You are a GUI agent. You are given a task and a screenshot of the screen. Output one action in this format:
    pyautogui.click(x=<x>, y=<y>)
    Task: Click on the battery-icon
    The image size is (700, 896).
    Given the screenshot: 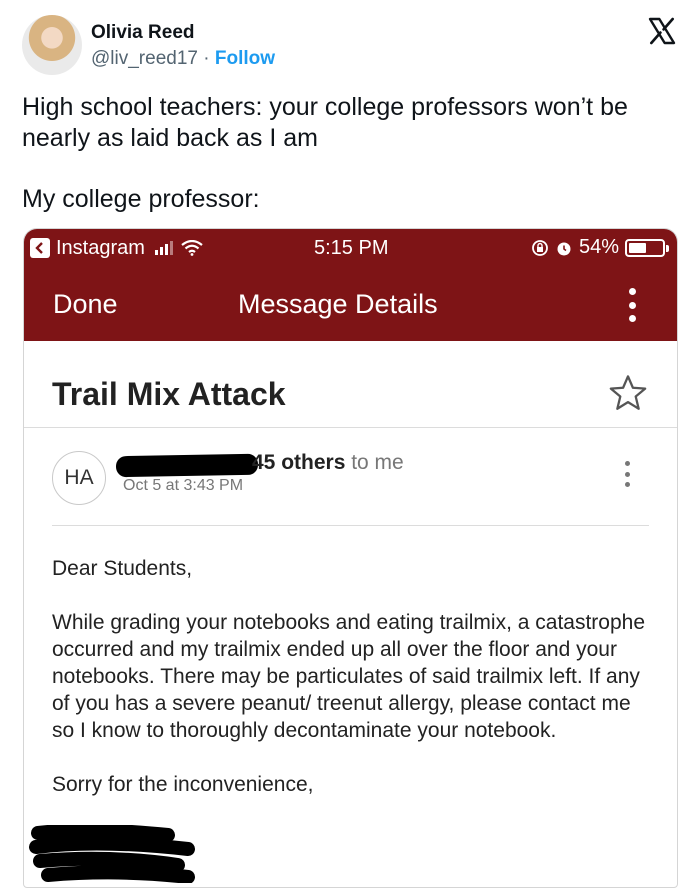 What is the action you would take?
    pyautogui.click(x=647, y=247)
    